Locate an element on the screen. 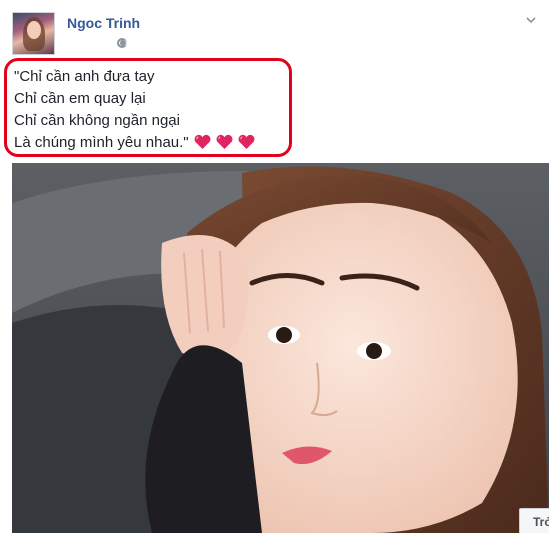  chevron-down-icon is located at coordinates (531, 20).